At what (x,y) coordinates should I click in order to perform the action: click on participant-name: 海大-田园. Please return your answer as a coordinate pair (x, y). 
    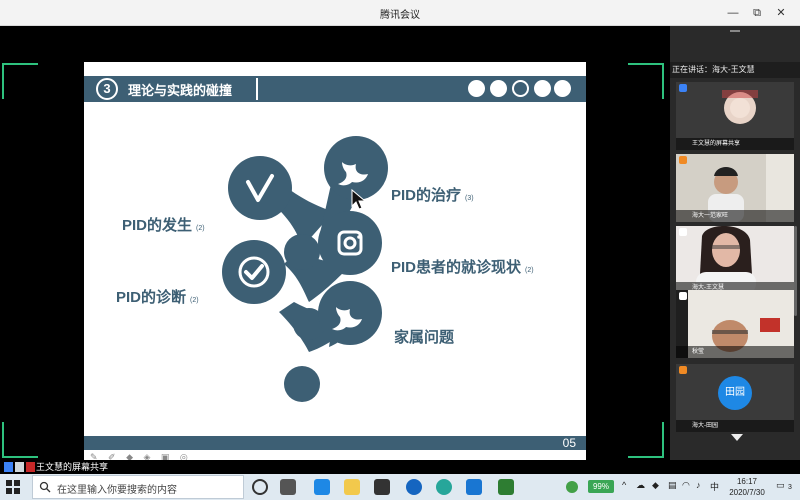
    Looking at the image, I should click on (735, 426).